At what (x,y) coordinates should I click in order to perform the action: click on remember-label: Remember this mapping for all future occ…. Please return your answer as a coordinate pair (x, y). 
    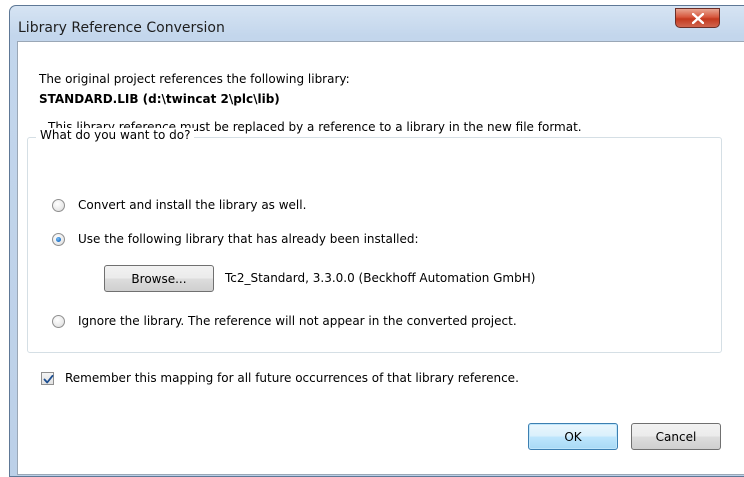
    Looking at the image, I should click on (292, 378).